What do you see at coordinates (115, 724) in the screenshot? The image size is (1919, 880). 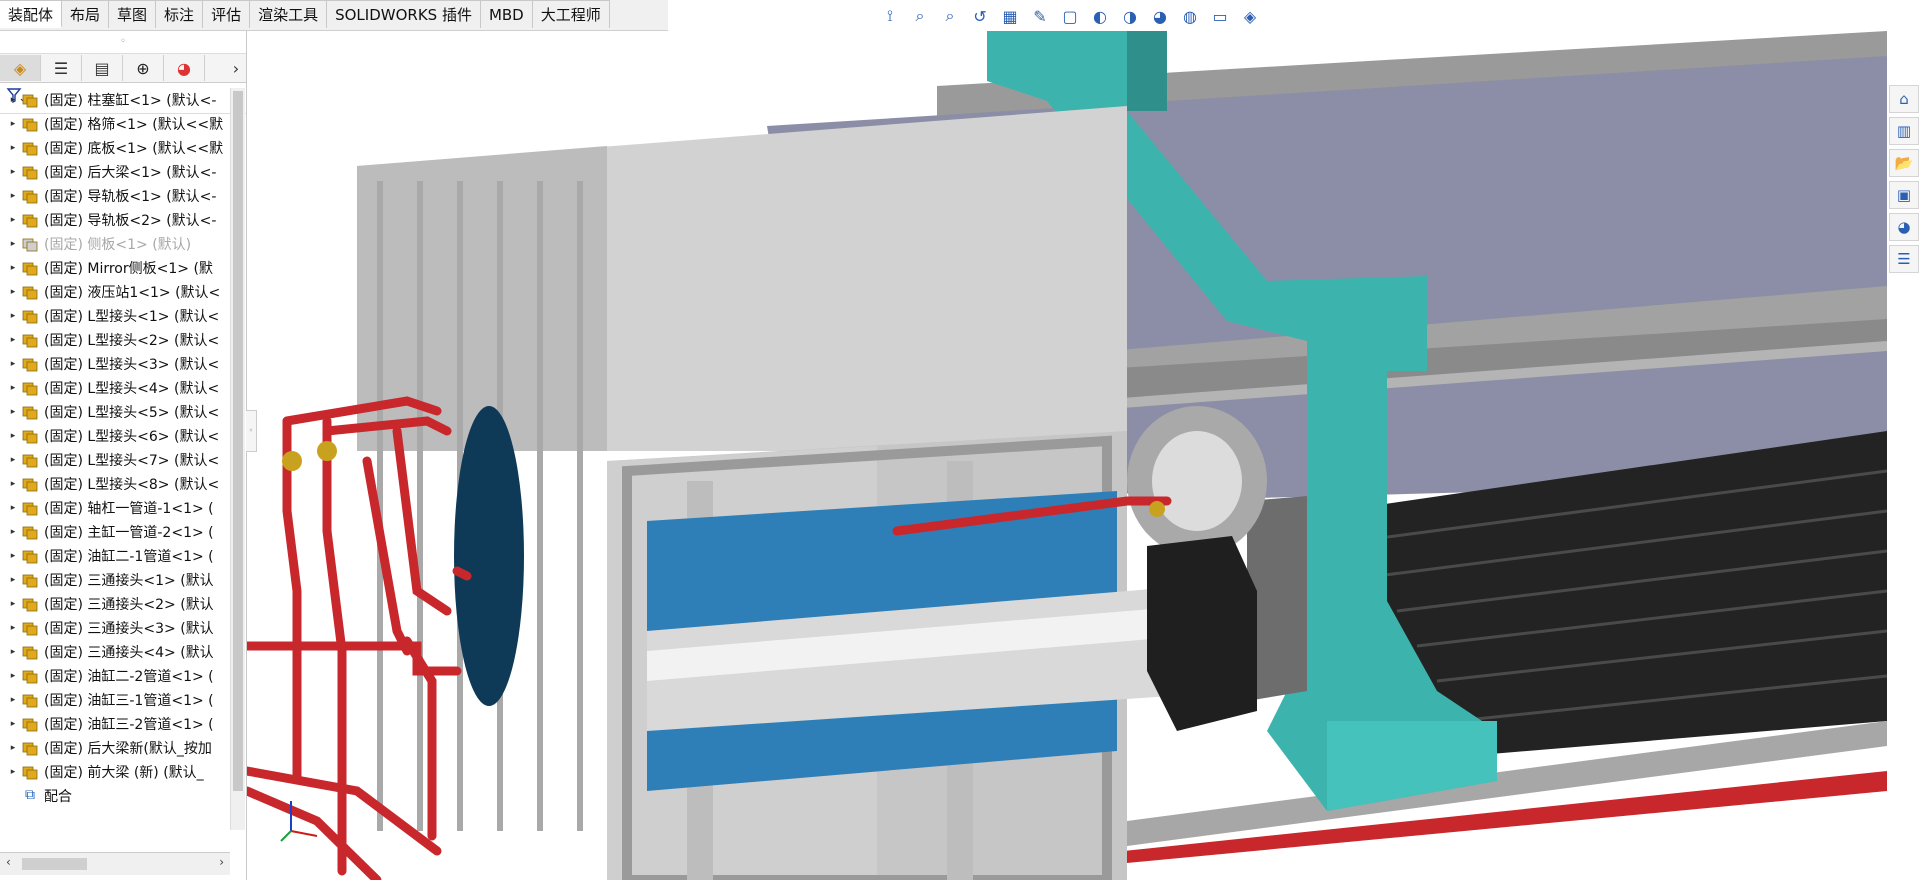 I see `tree-item: ▸ (固定) 油缸三-2管道<1> (` at bounding box center [115, 724].